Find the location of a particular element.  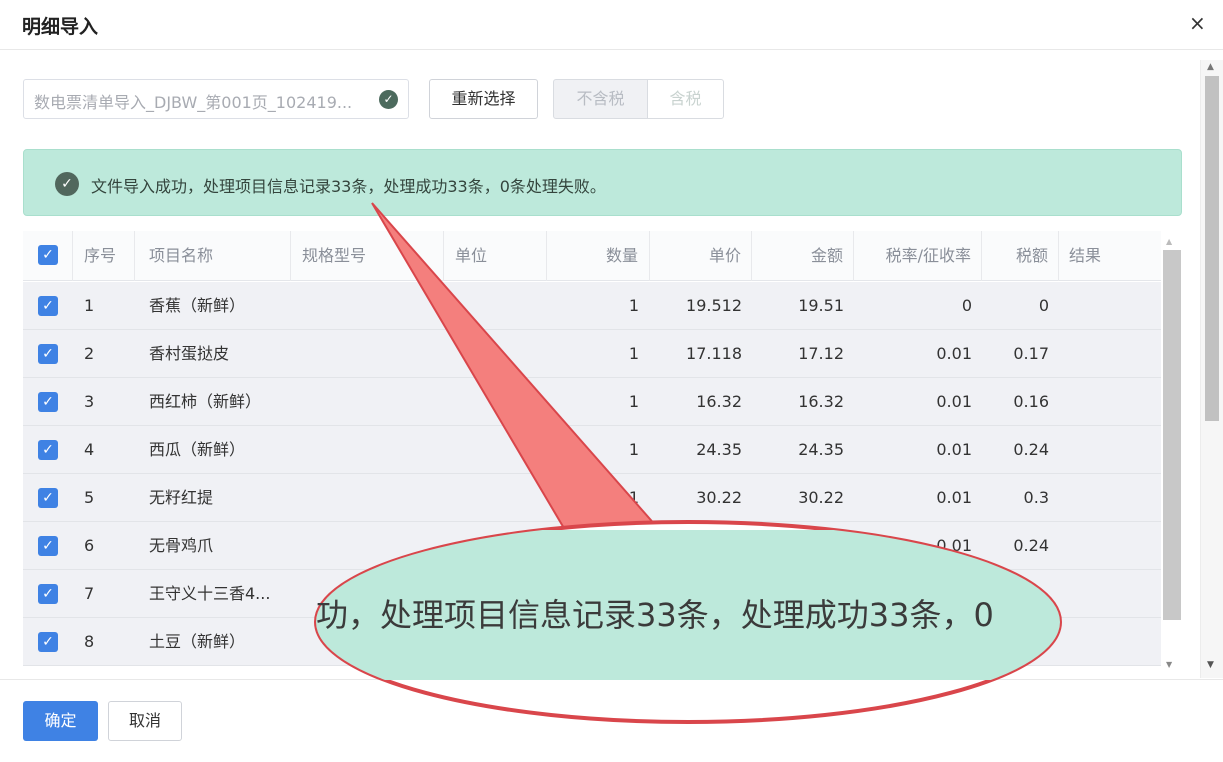

dialog-scrollbar: ▲ ▼ is located at coordinates (1211, 369).